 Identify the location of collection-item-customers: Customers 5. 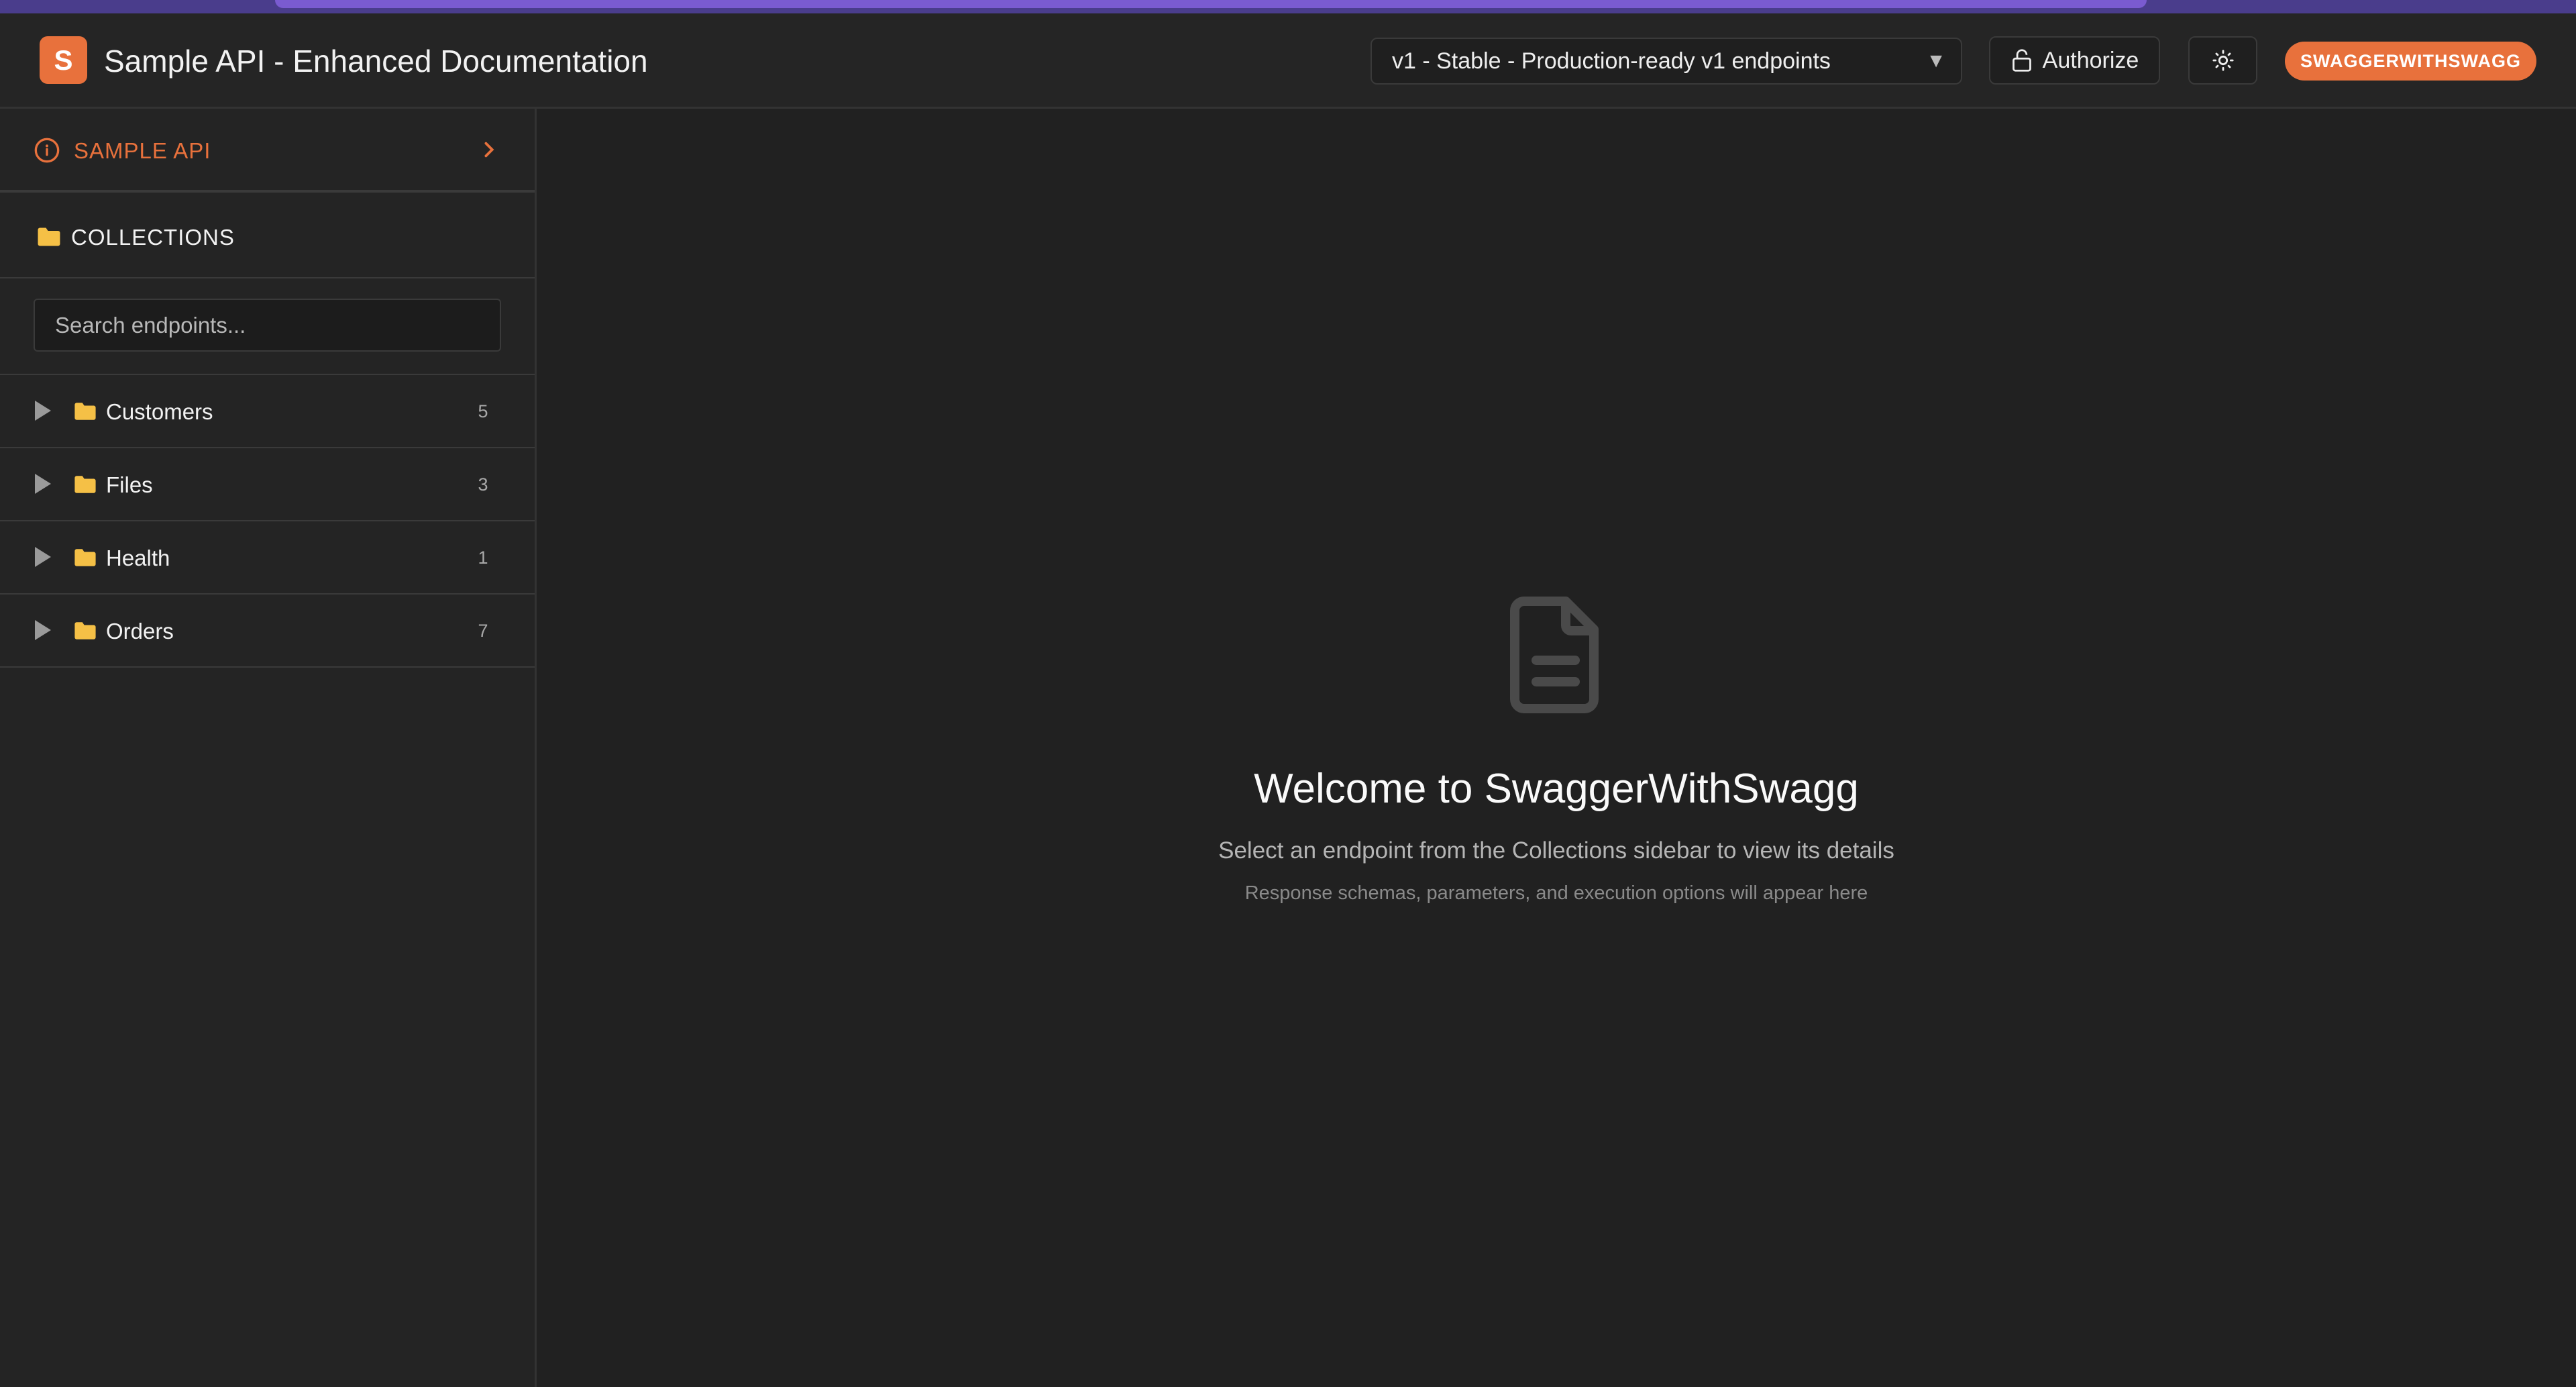
(267, 411).